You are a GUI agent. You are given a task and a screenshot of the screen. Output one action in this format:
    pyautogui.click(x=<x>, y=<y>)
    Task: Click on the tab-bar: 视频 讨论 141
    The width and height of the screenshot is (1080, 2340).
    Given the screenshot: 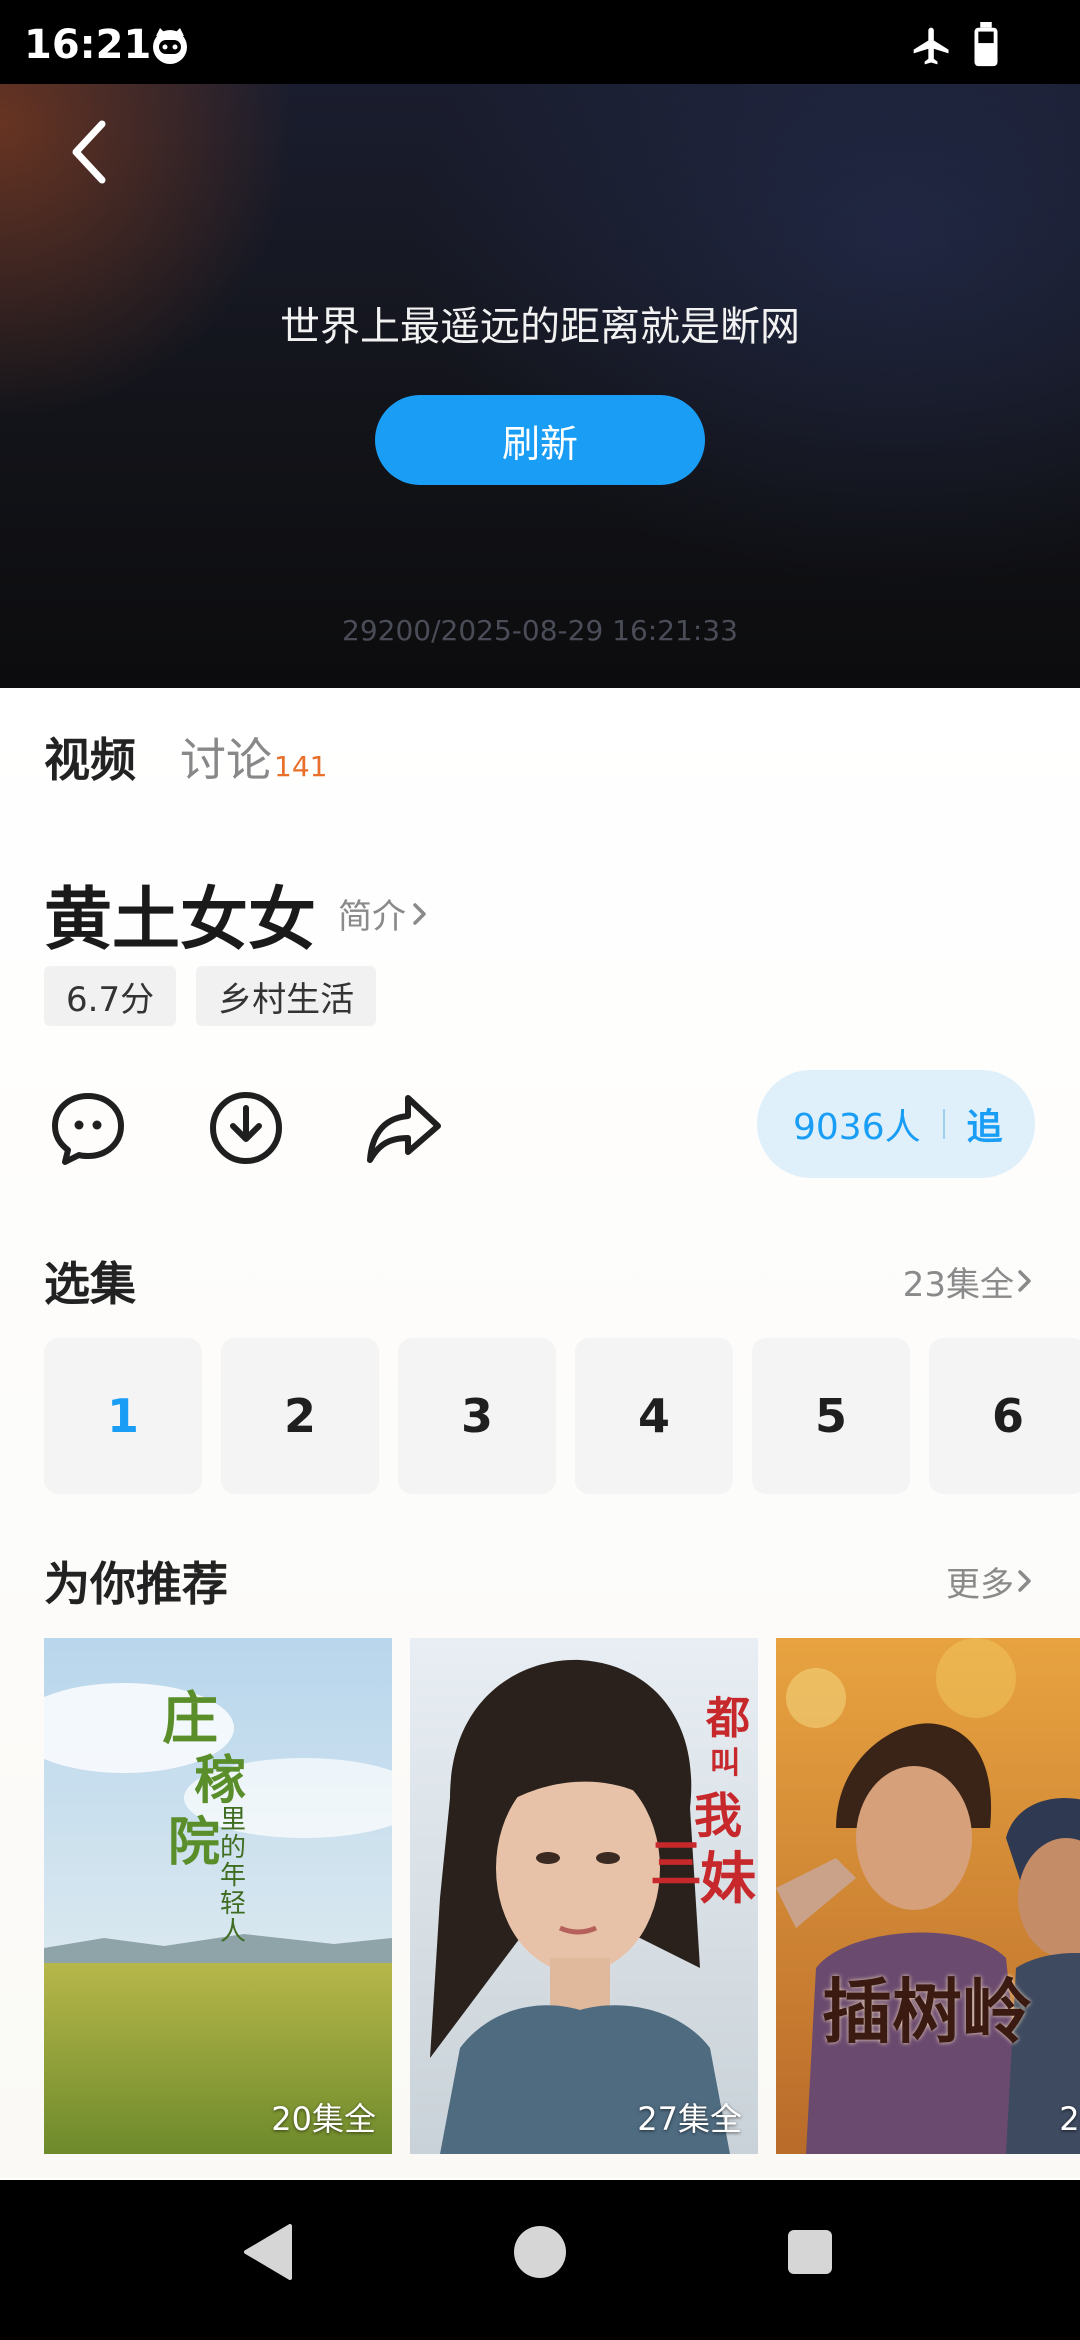 What is the action you would take?
    pyautogui.click(x=185, y=757)
    